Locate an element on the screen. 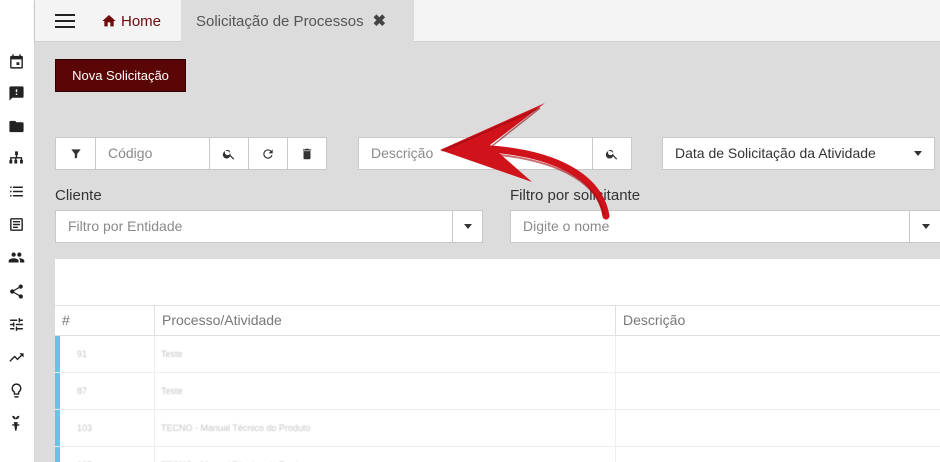 This screenshot has height=462, width=940. descricao-search-button is located at coordinates (611, 153).